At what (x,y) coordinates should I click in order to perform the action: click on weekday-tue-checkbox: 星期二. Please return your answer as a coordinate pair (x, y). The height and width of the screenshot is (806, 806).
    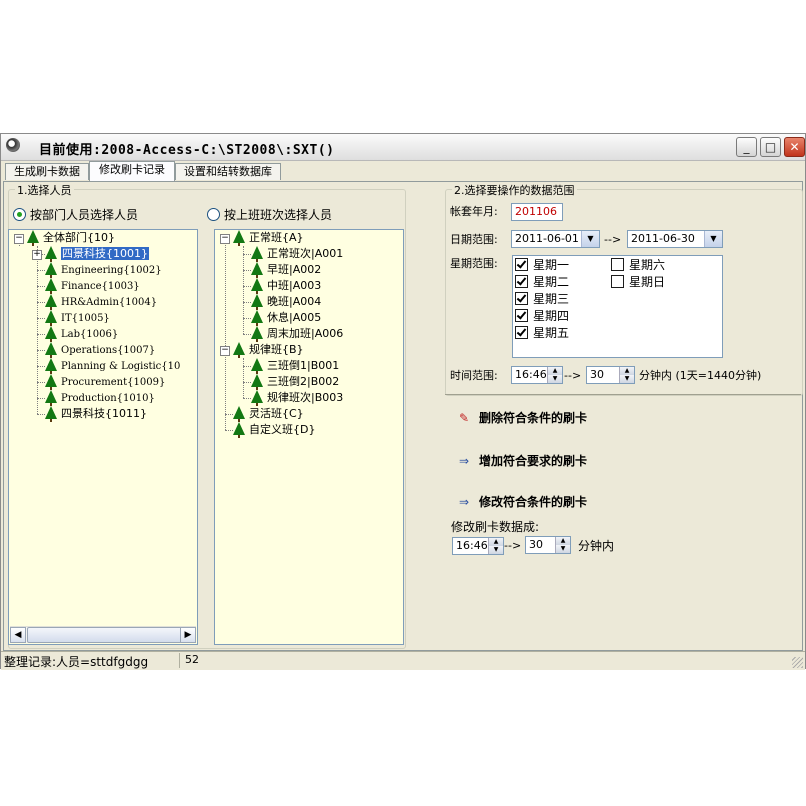
    Looking at the image, I should click on (542, 282).